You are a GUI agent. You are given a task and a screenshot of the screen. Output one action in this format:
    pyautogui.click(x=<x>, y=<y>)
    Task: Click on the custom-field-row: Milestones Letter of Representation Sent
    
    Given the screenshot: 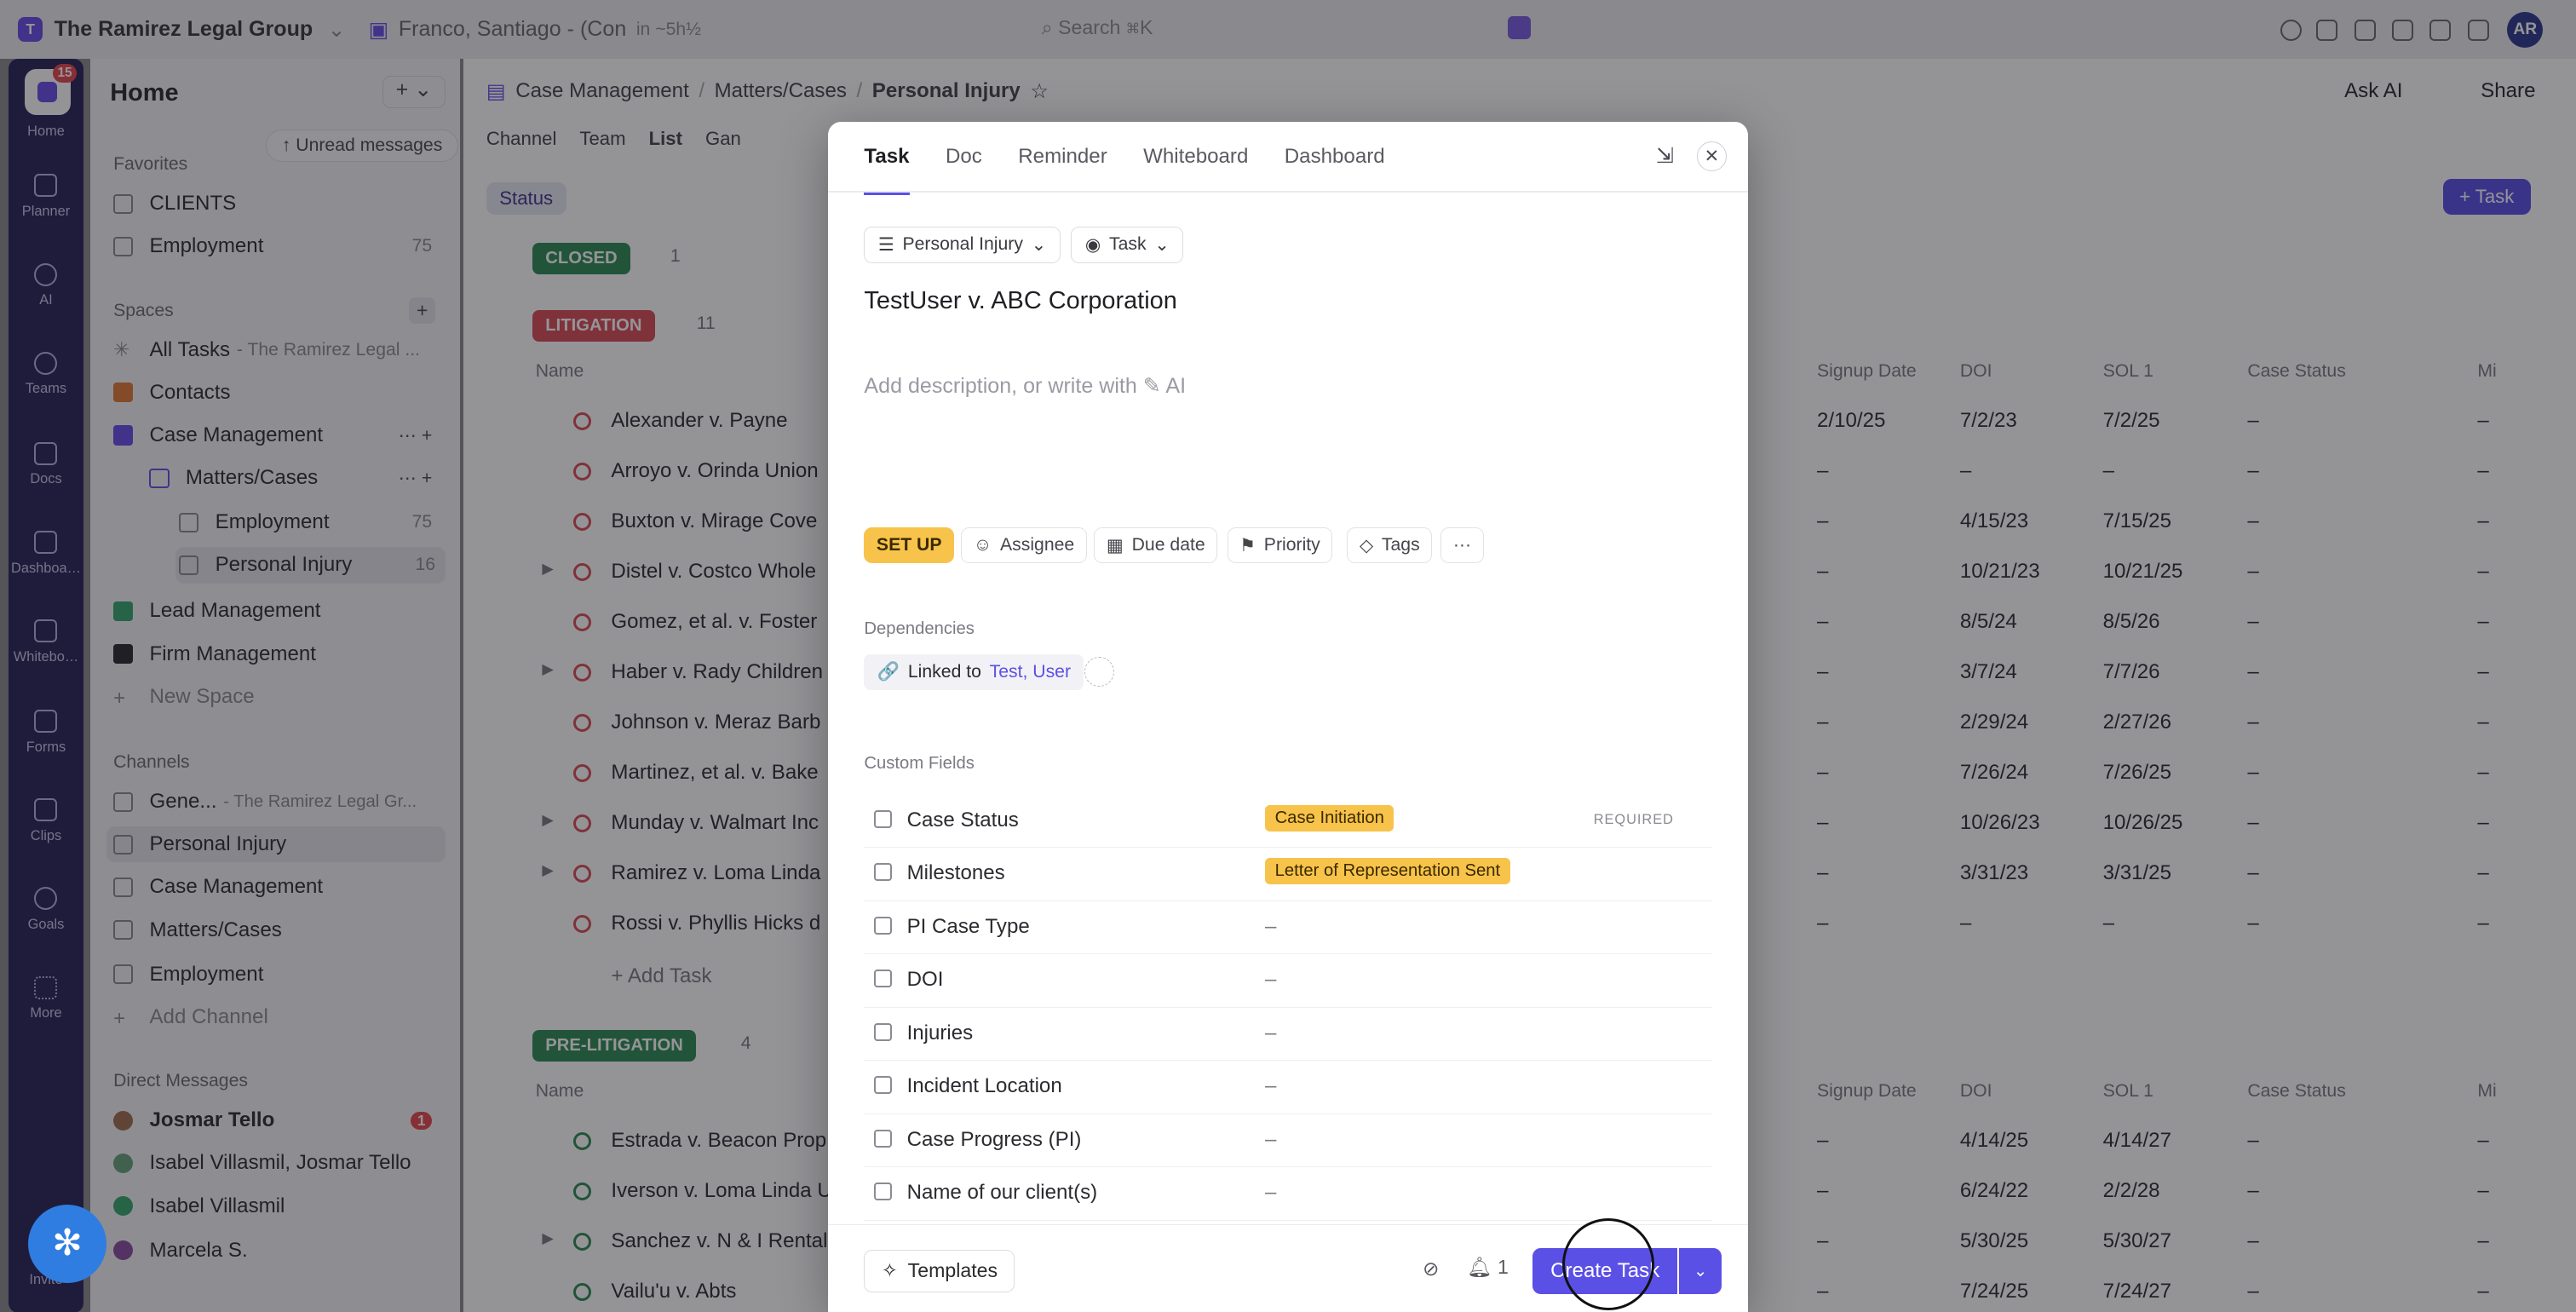 What is the action you would take?
    pyautogui.click(x=1288, y=875)
    